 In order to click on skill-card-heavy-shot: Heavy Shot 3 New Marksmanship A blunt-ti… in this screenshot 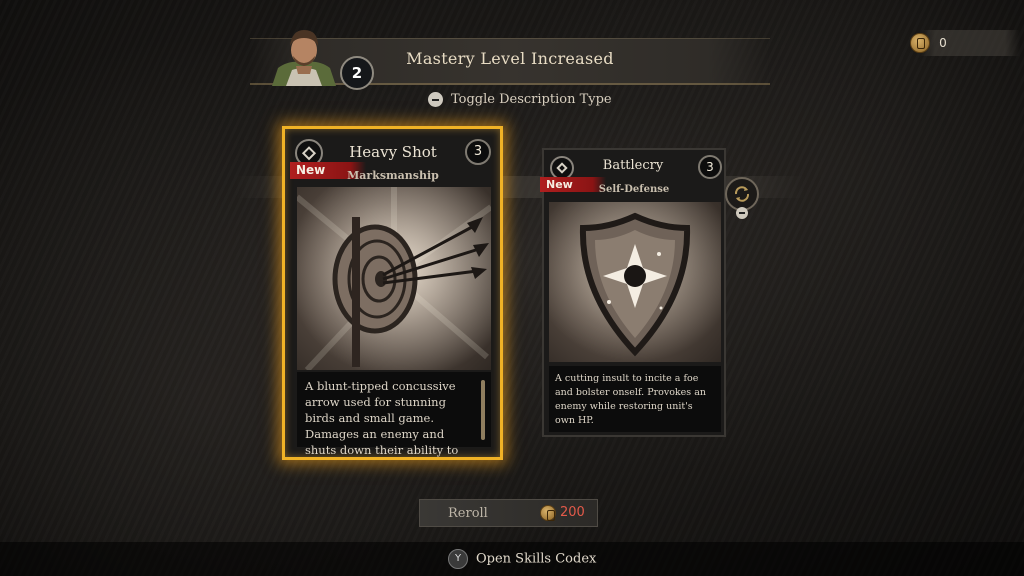, I will do `click(392, 293)`.